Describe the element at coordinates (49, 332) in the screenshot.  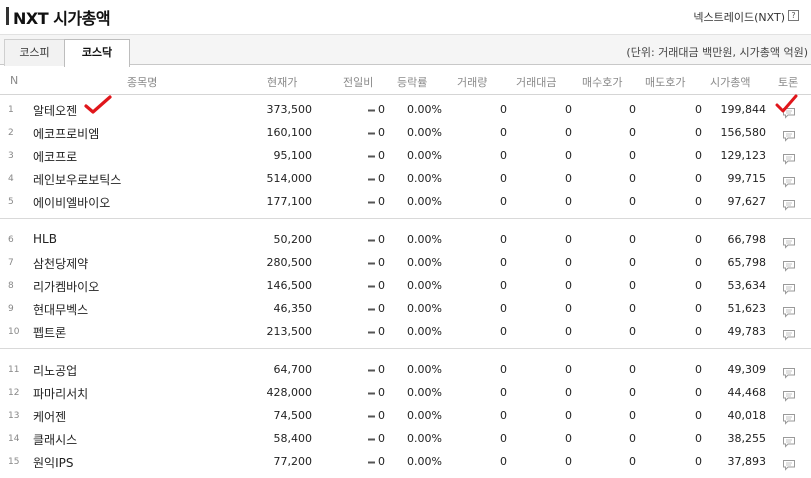
I see `stock-name-link: 펩트론` at that location.